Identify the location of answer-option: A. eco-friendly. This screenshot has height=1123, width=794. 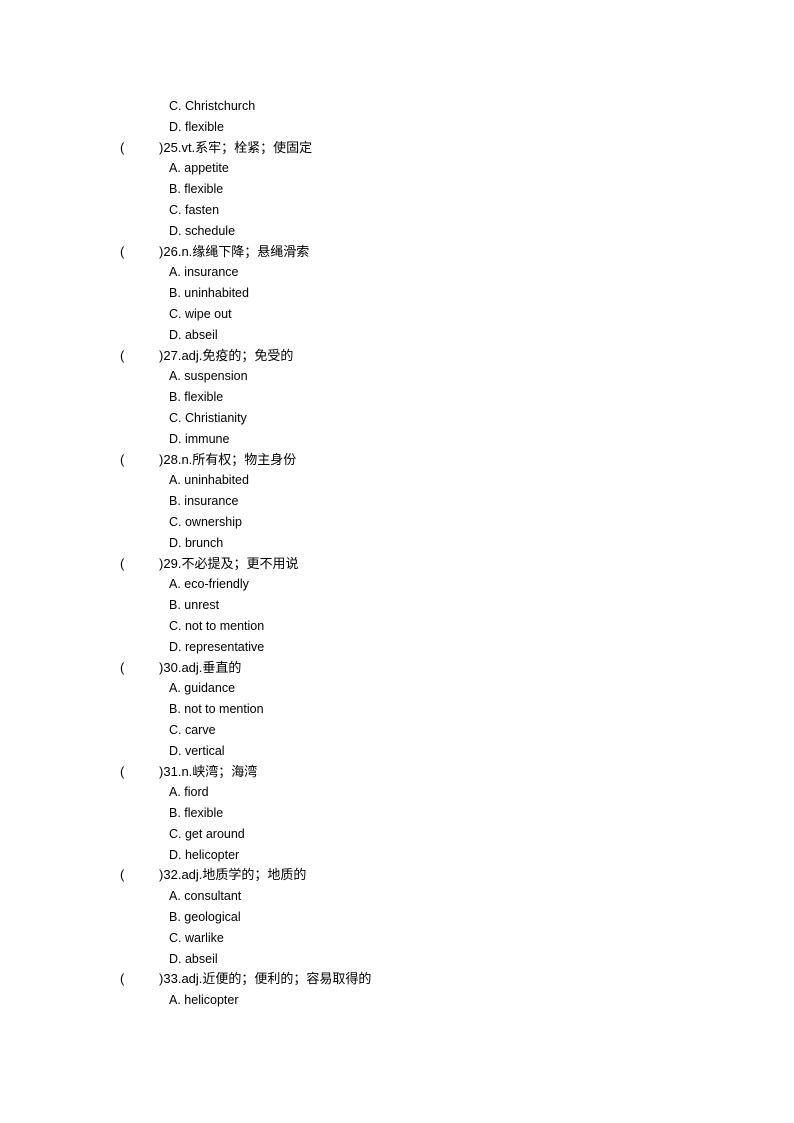
(420, 584).